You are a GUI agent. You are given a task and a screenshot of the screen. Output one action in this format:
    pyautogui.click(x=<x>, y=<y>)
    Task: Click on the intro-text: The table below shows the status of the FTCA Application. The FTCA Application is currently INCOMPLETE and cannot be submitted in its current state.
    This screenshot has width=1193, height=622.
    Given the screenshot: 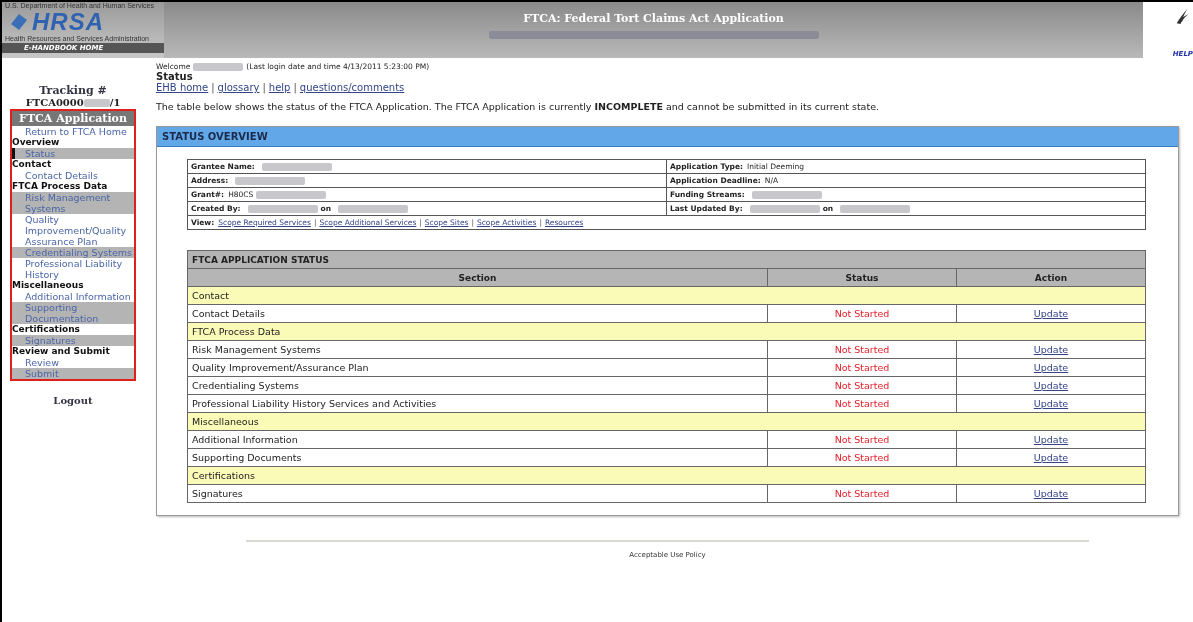 What is the action you would take?
    pyautogui.click(x=518, y=106)
    